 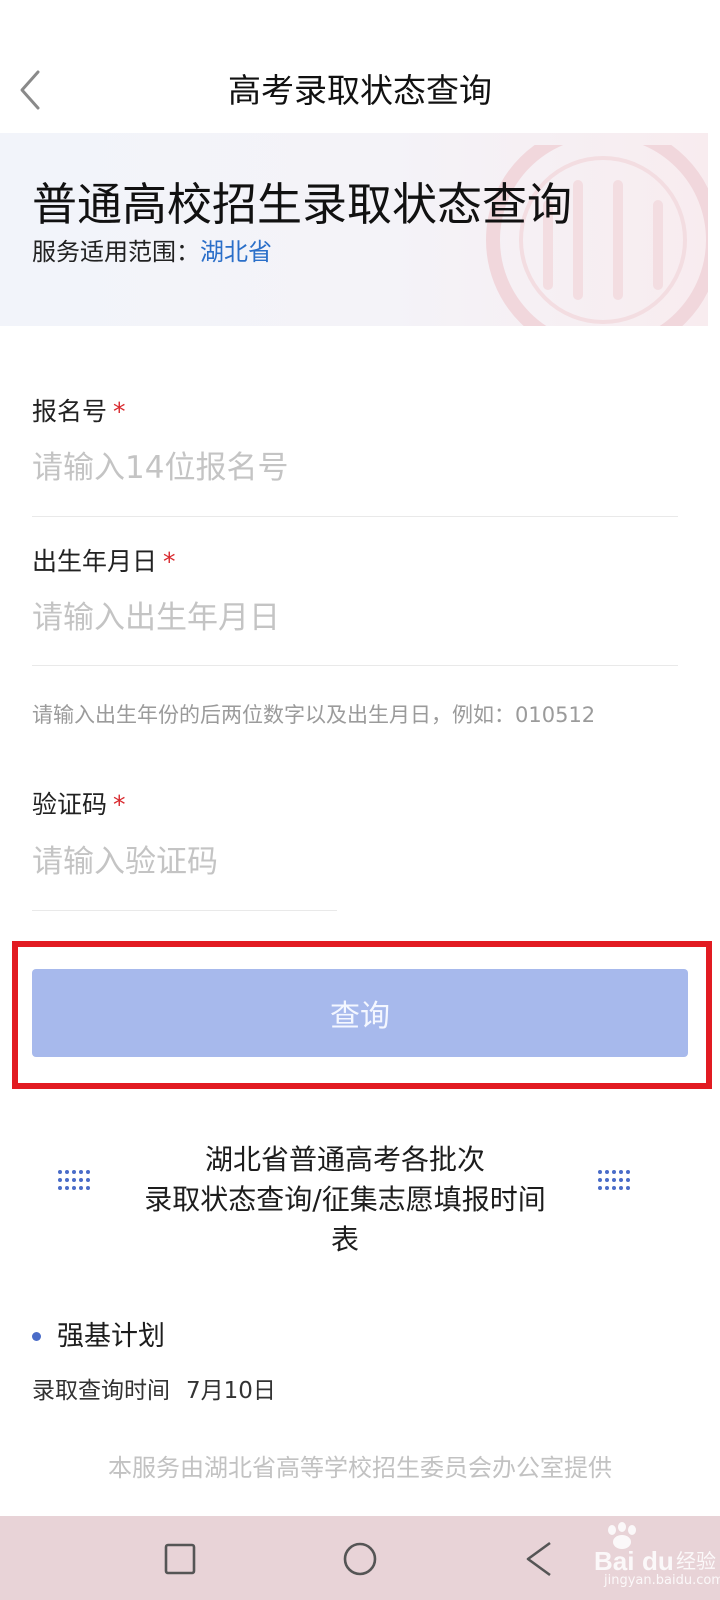 I want to click on registration-number-label-text: 报名号, so click(x=70, y=411).